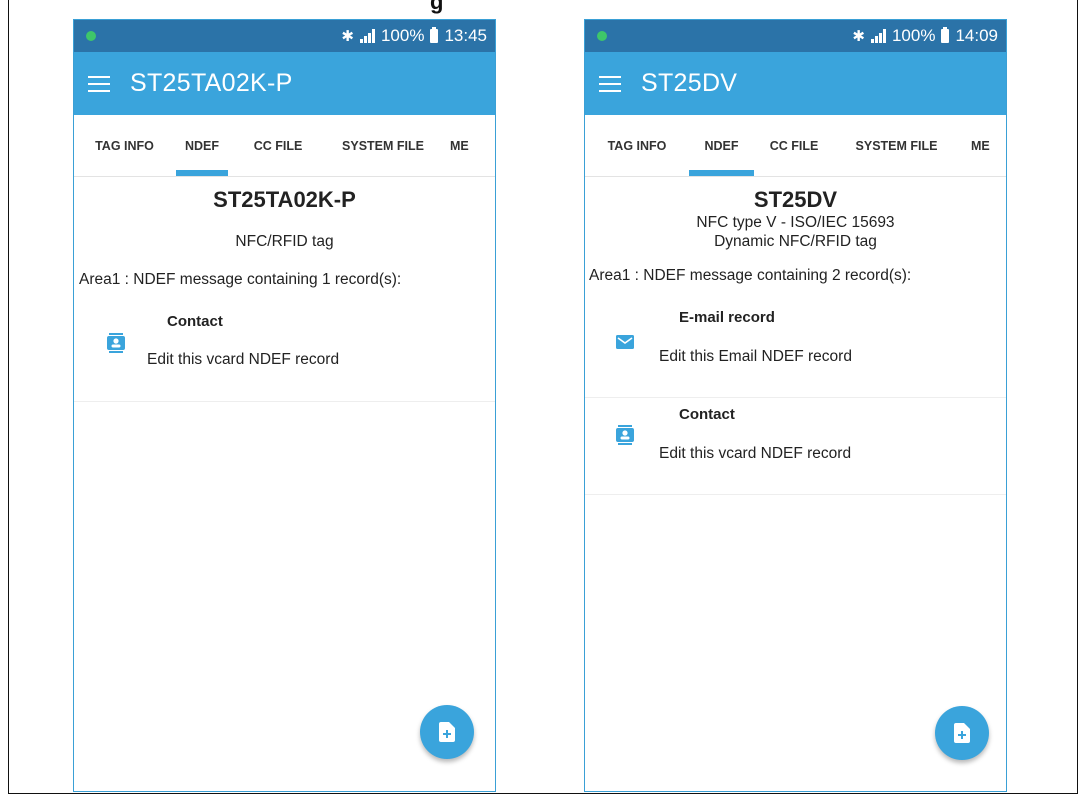 The height and width of the screenshot is (796, 1080). Describe the element at coordinates (795, 222) in the screenshot. I see `tag-type: NFC type V - ISO/IEC 15693` at that location.